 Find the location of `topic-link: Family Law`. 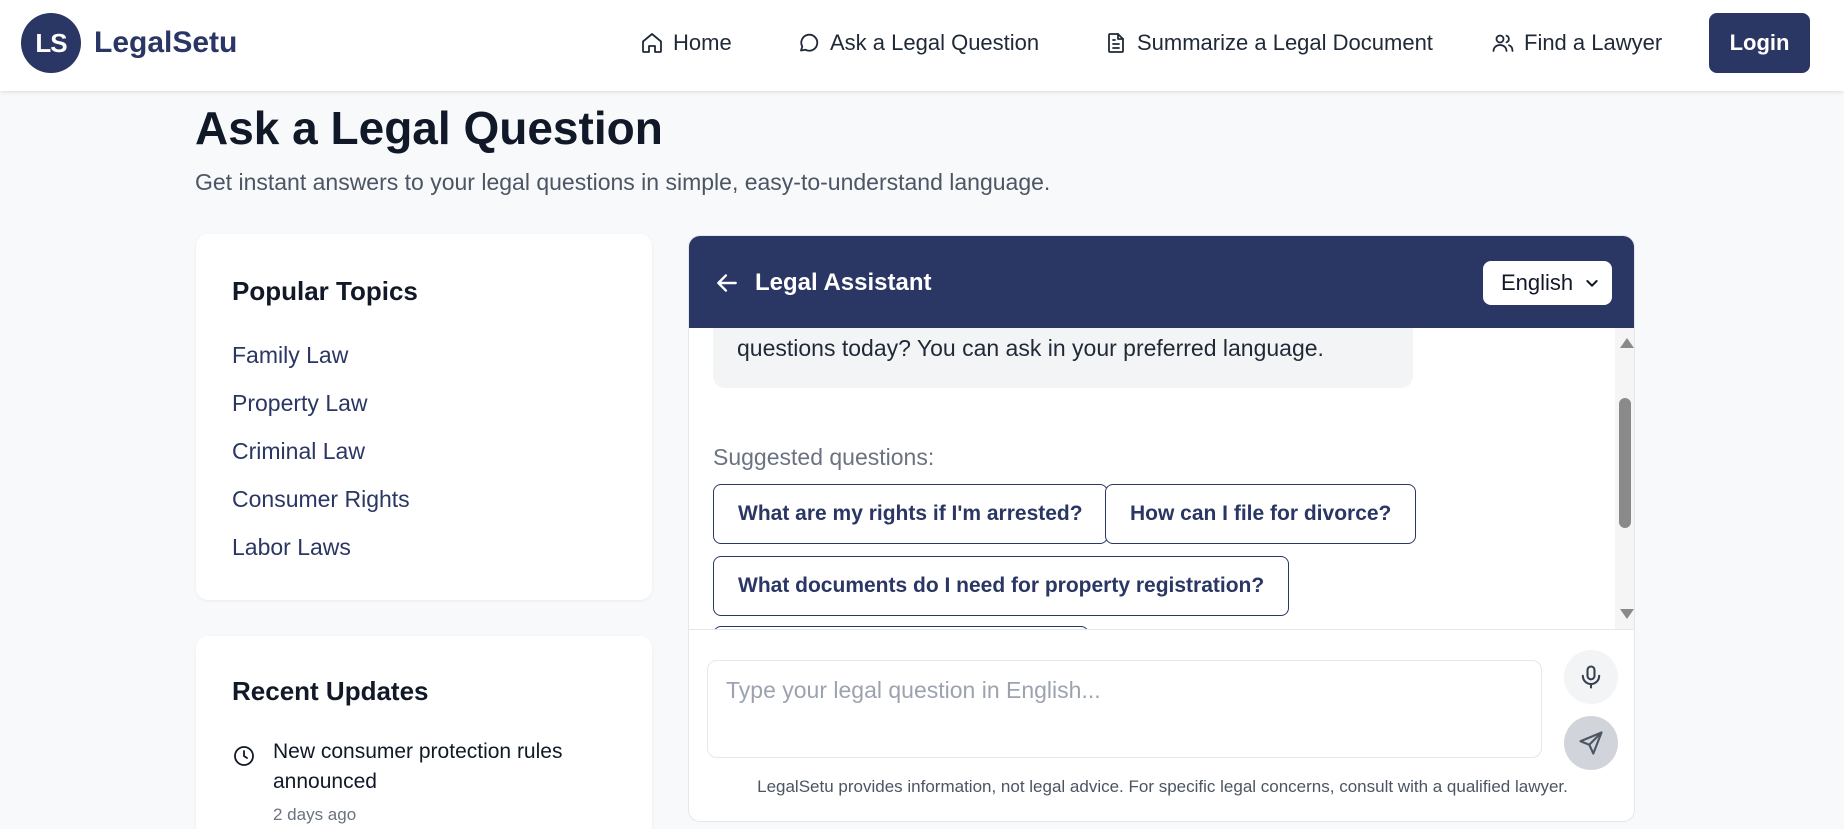

topic-link: Family Law is located at coordinates (290, 355).